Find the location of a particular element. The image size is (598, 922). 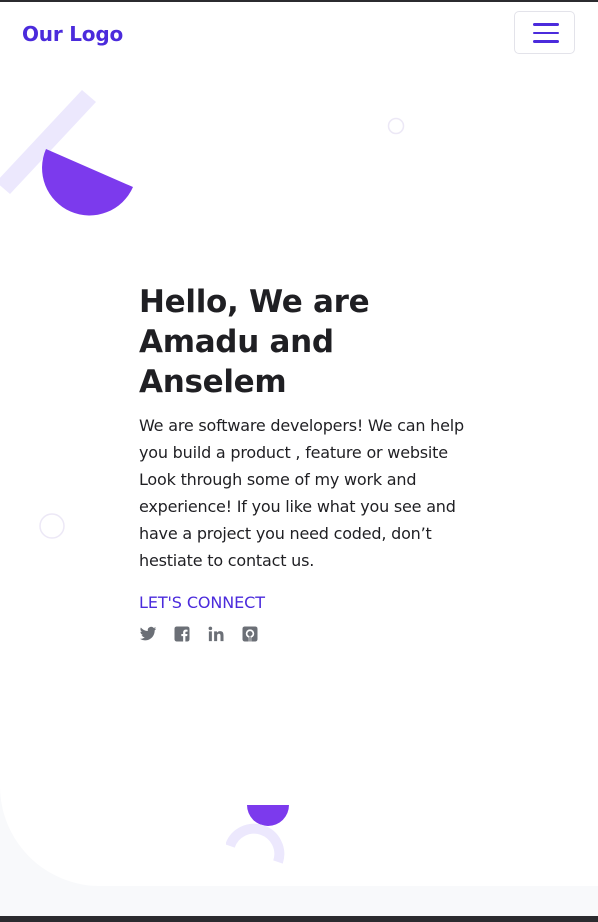

page-title: Hello, We are Amadu and Anselem is located at coordinates (254, 342).